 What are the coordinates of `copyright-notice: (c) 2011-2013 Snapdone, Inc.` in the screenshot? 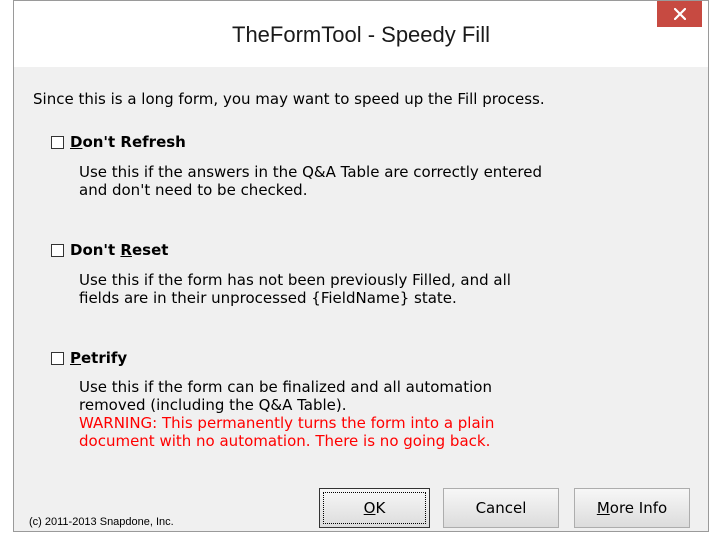 It's located at (101, 522).